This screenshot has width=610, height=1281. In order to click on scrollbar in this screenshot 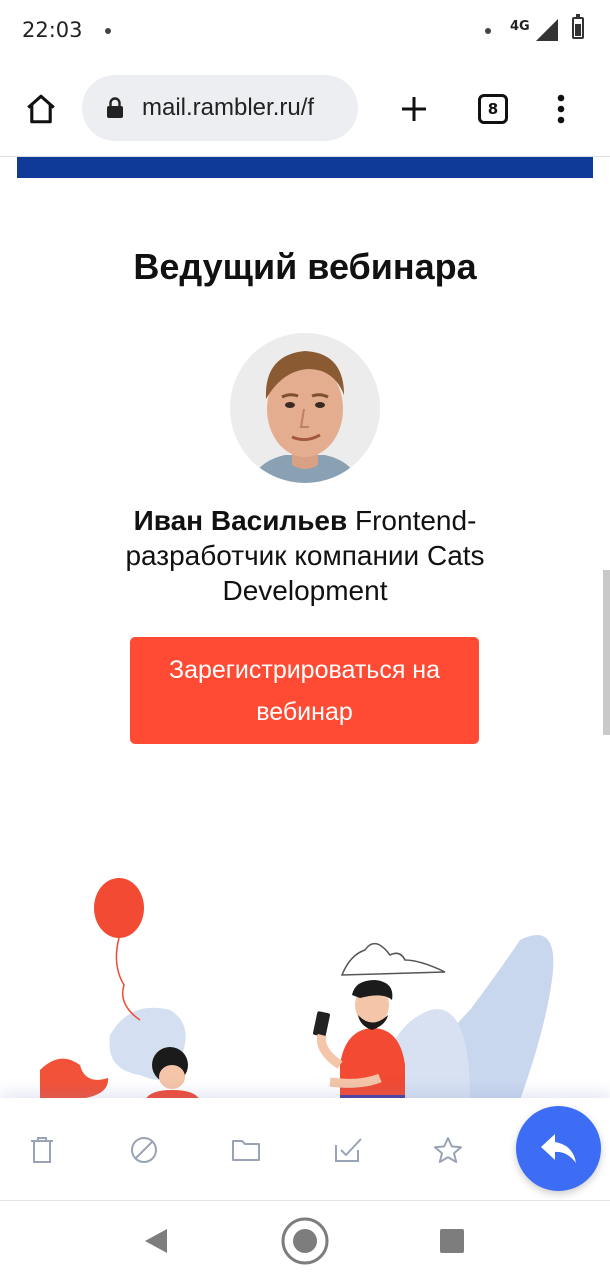, I will do `click(606, 652)`.